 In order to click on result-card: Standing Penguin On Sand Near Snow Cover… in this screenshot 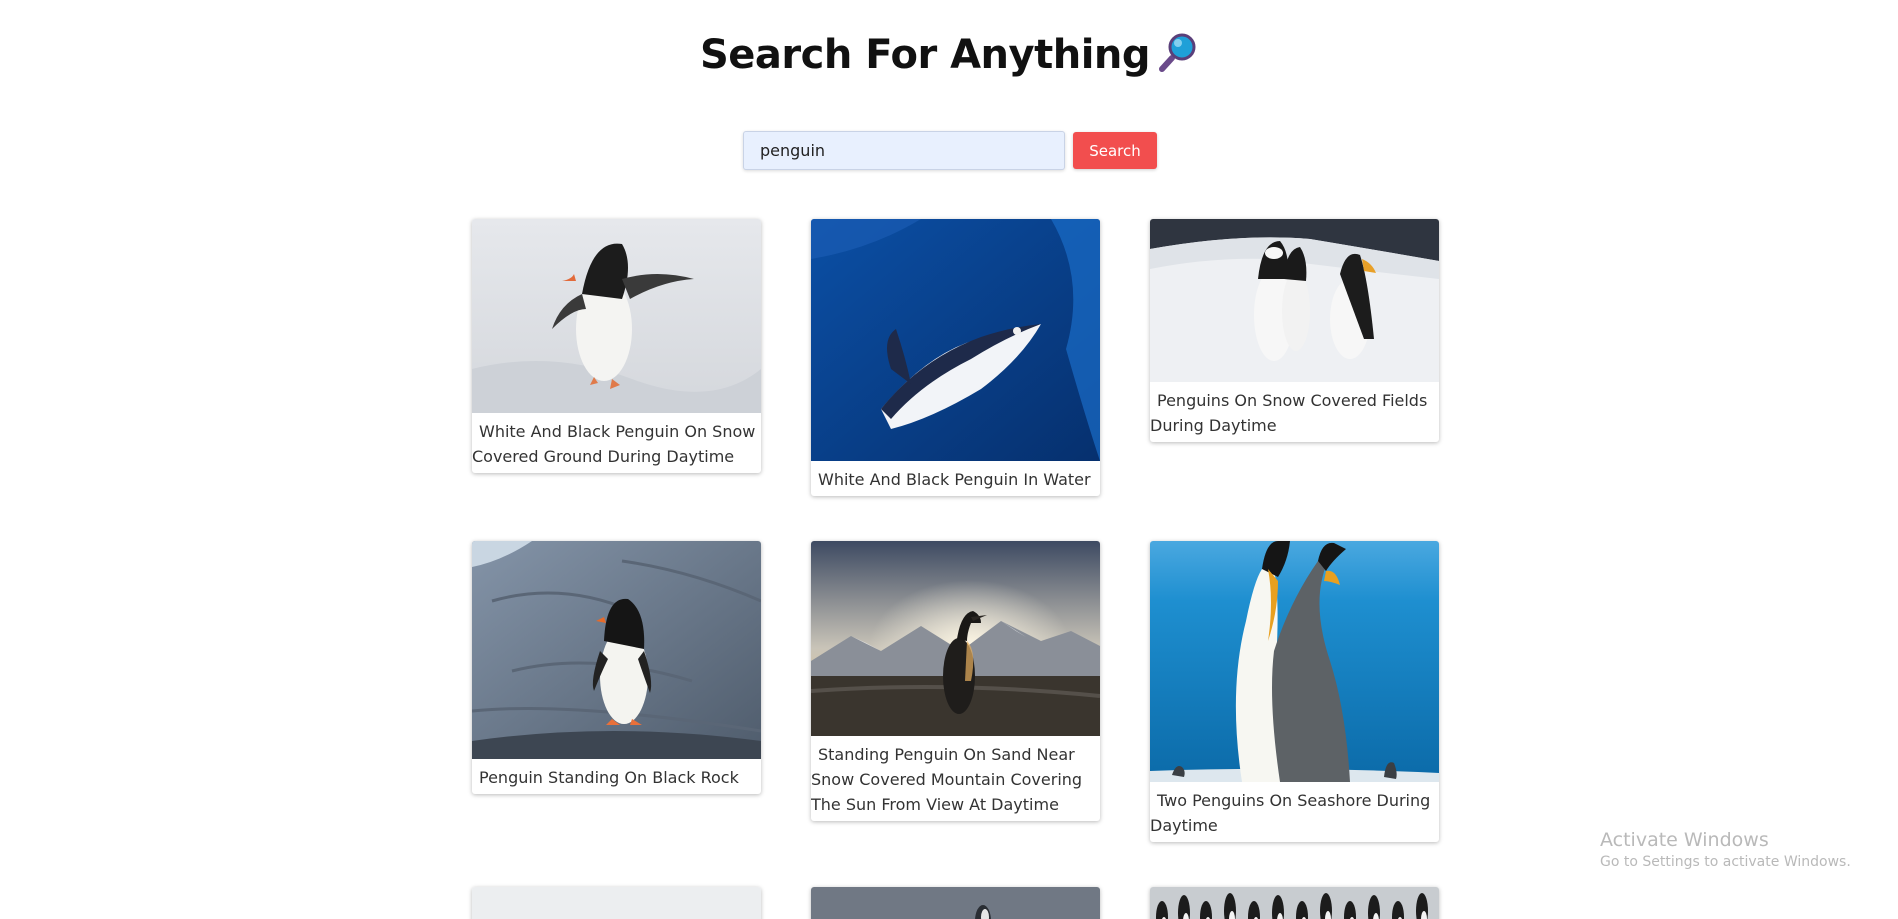, I will do `click(955, 681)`.